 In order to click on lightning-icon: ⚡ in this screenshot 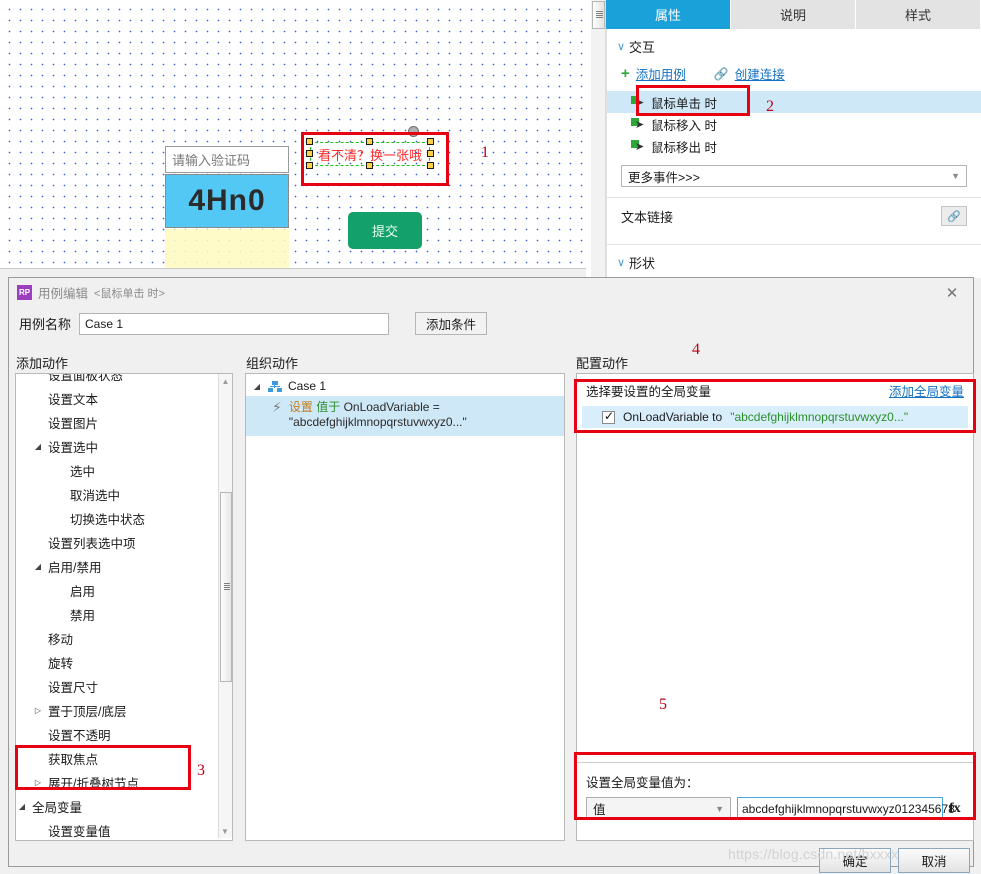, I will do `click(277, 407)`.